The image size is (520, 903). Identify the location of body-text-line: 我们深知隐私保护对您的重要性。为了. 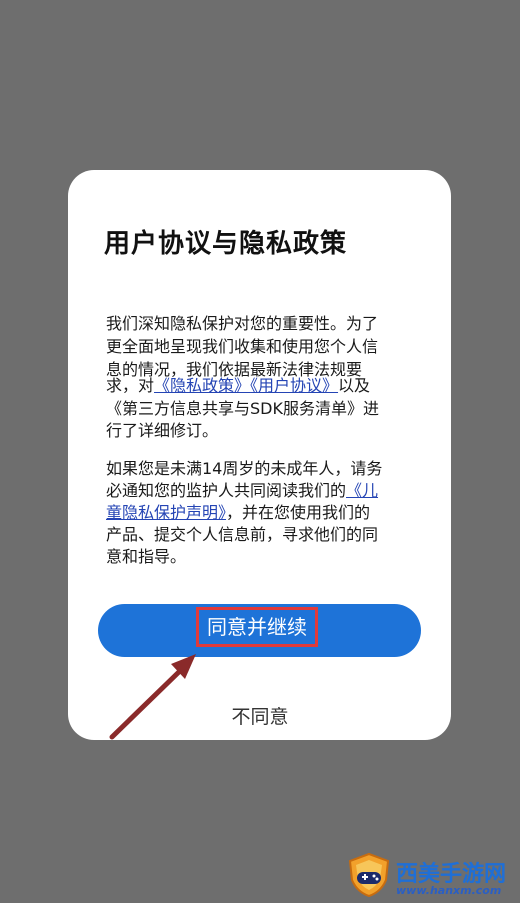
(242, 323).